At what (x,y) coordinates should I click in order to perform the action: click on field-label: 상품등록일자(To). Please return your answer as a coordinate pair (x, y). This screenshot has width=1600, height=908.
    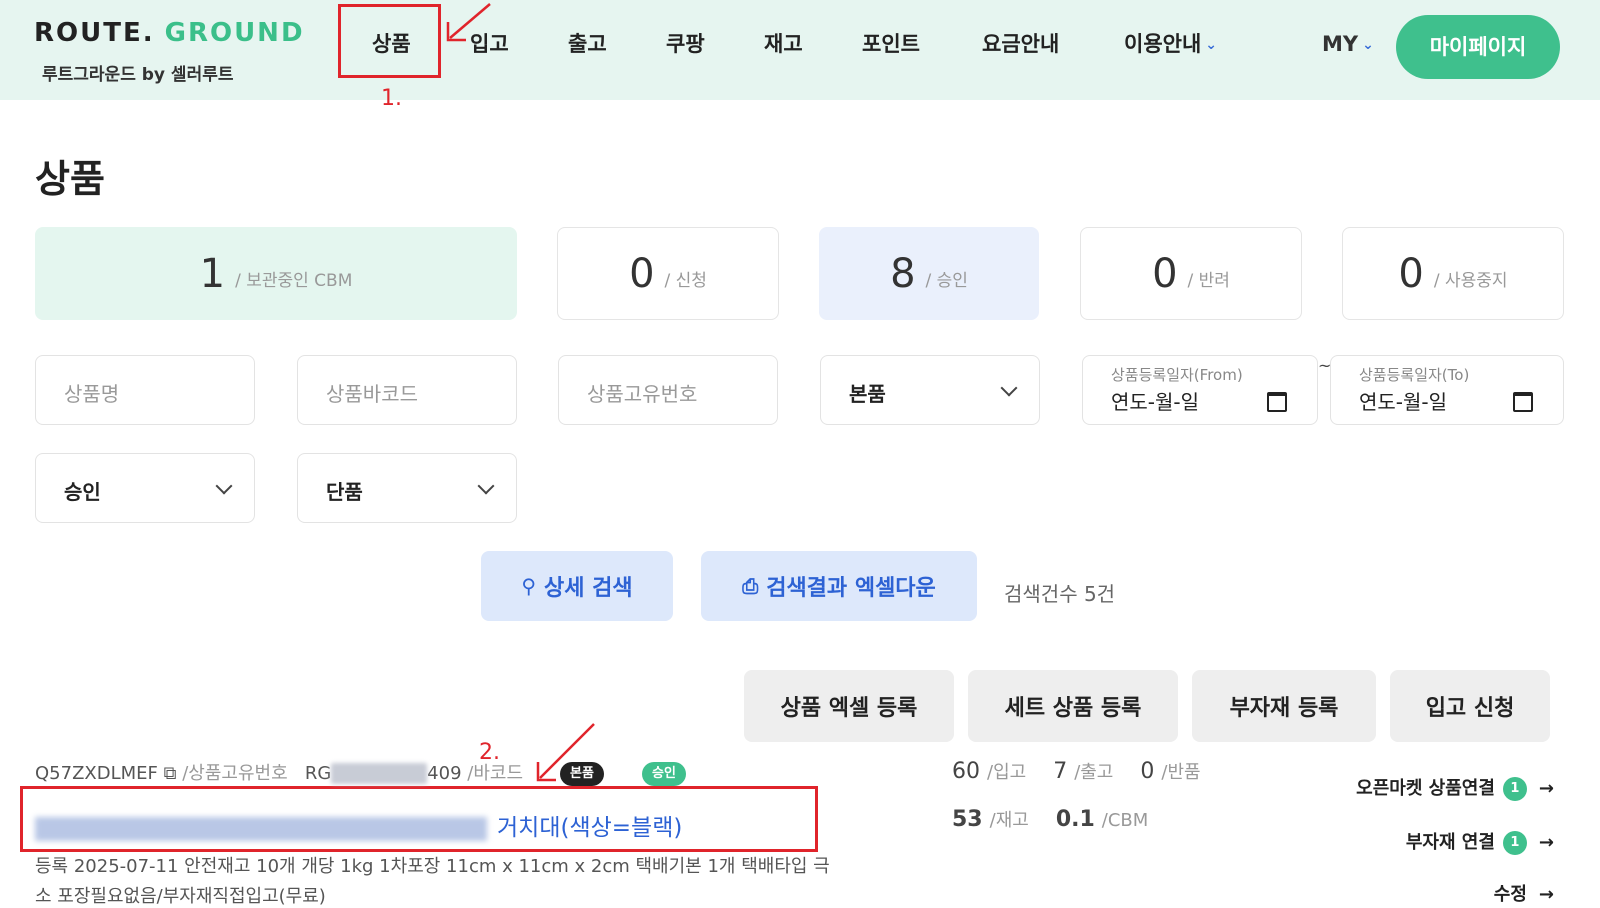
    Looking at the image, I should click on (1414, 375).